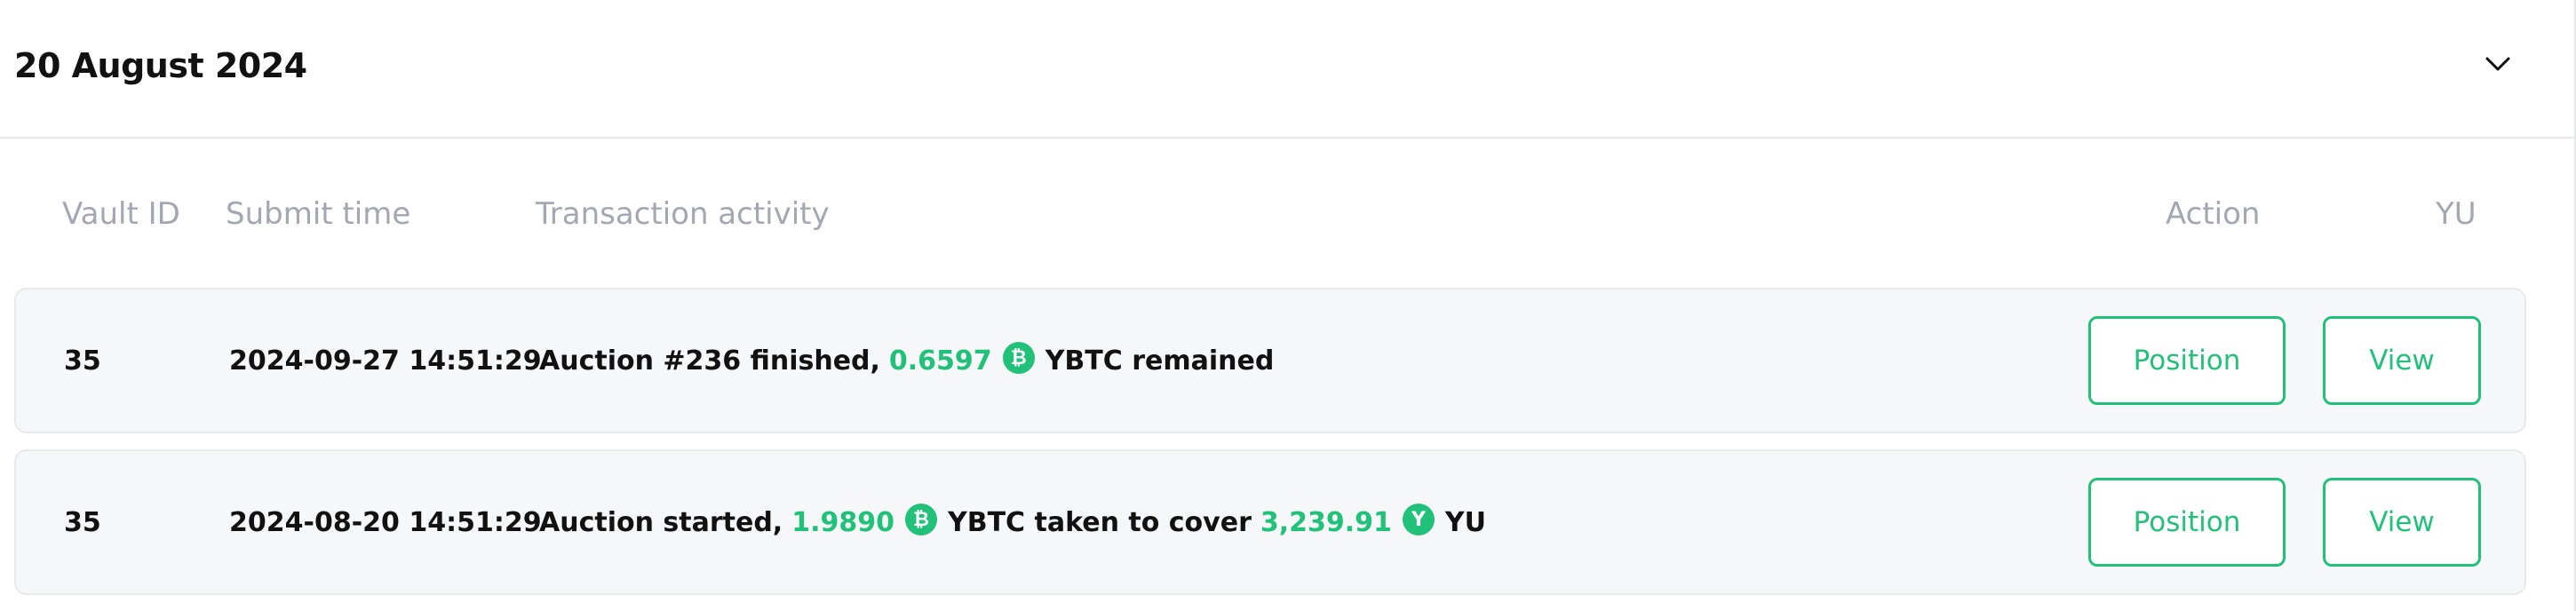 The height and width of the screenshot is (611, 2576). I want to click on date-group-title: 20 August 2024, so click(160, 66).